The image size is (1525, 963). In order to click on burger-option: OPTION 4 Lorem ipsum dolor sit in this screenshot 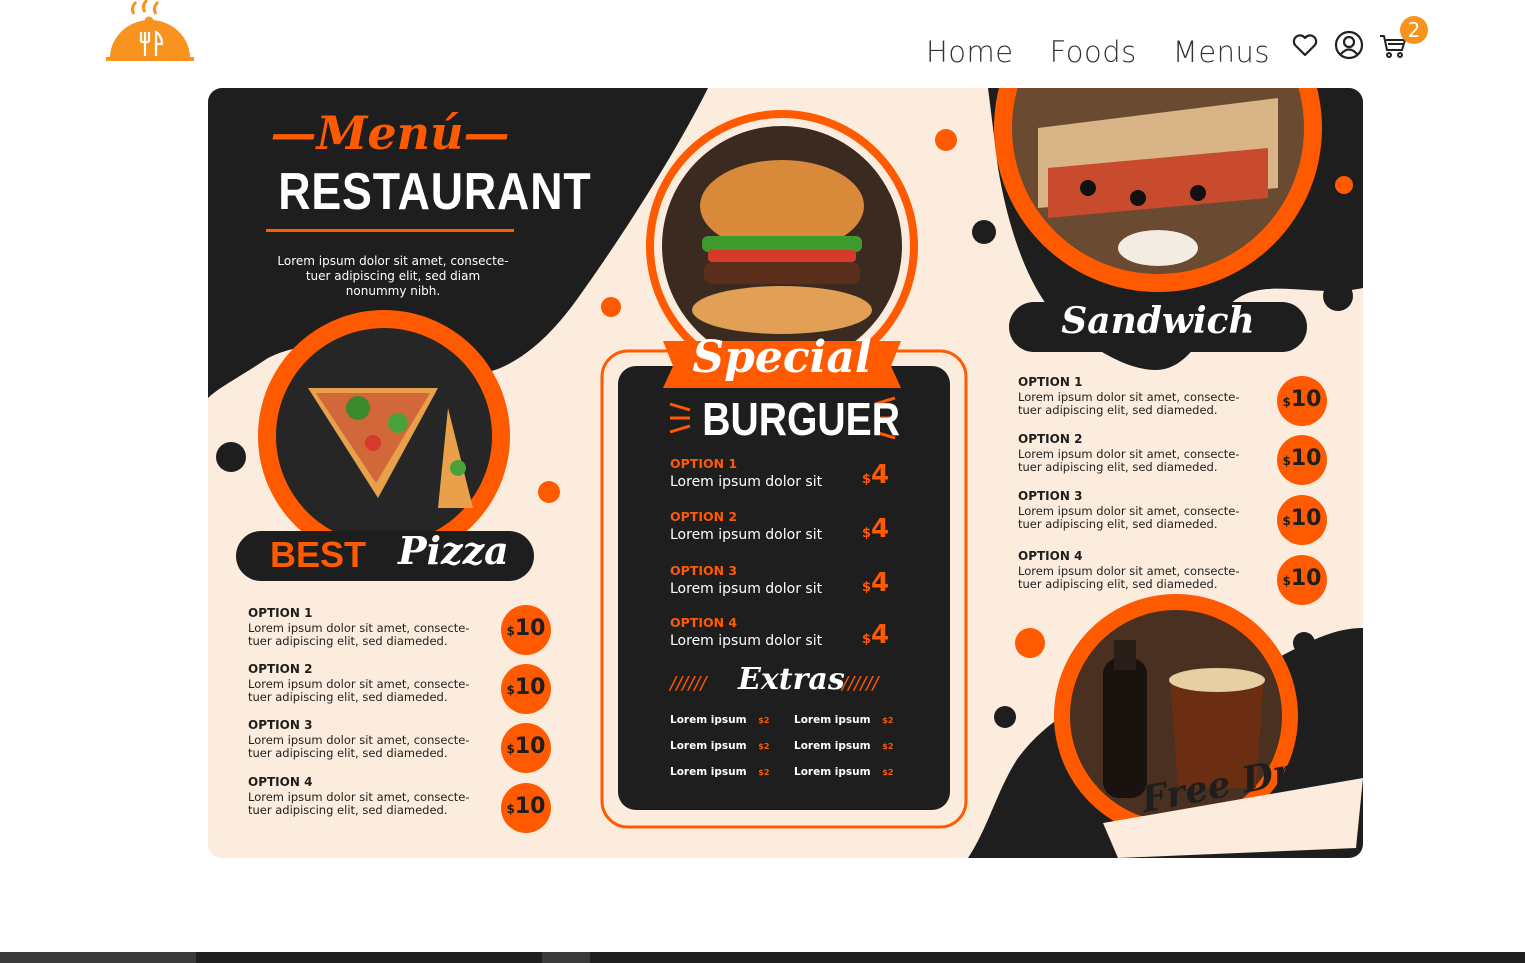, I will do `click(746, 632)`.